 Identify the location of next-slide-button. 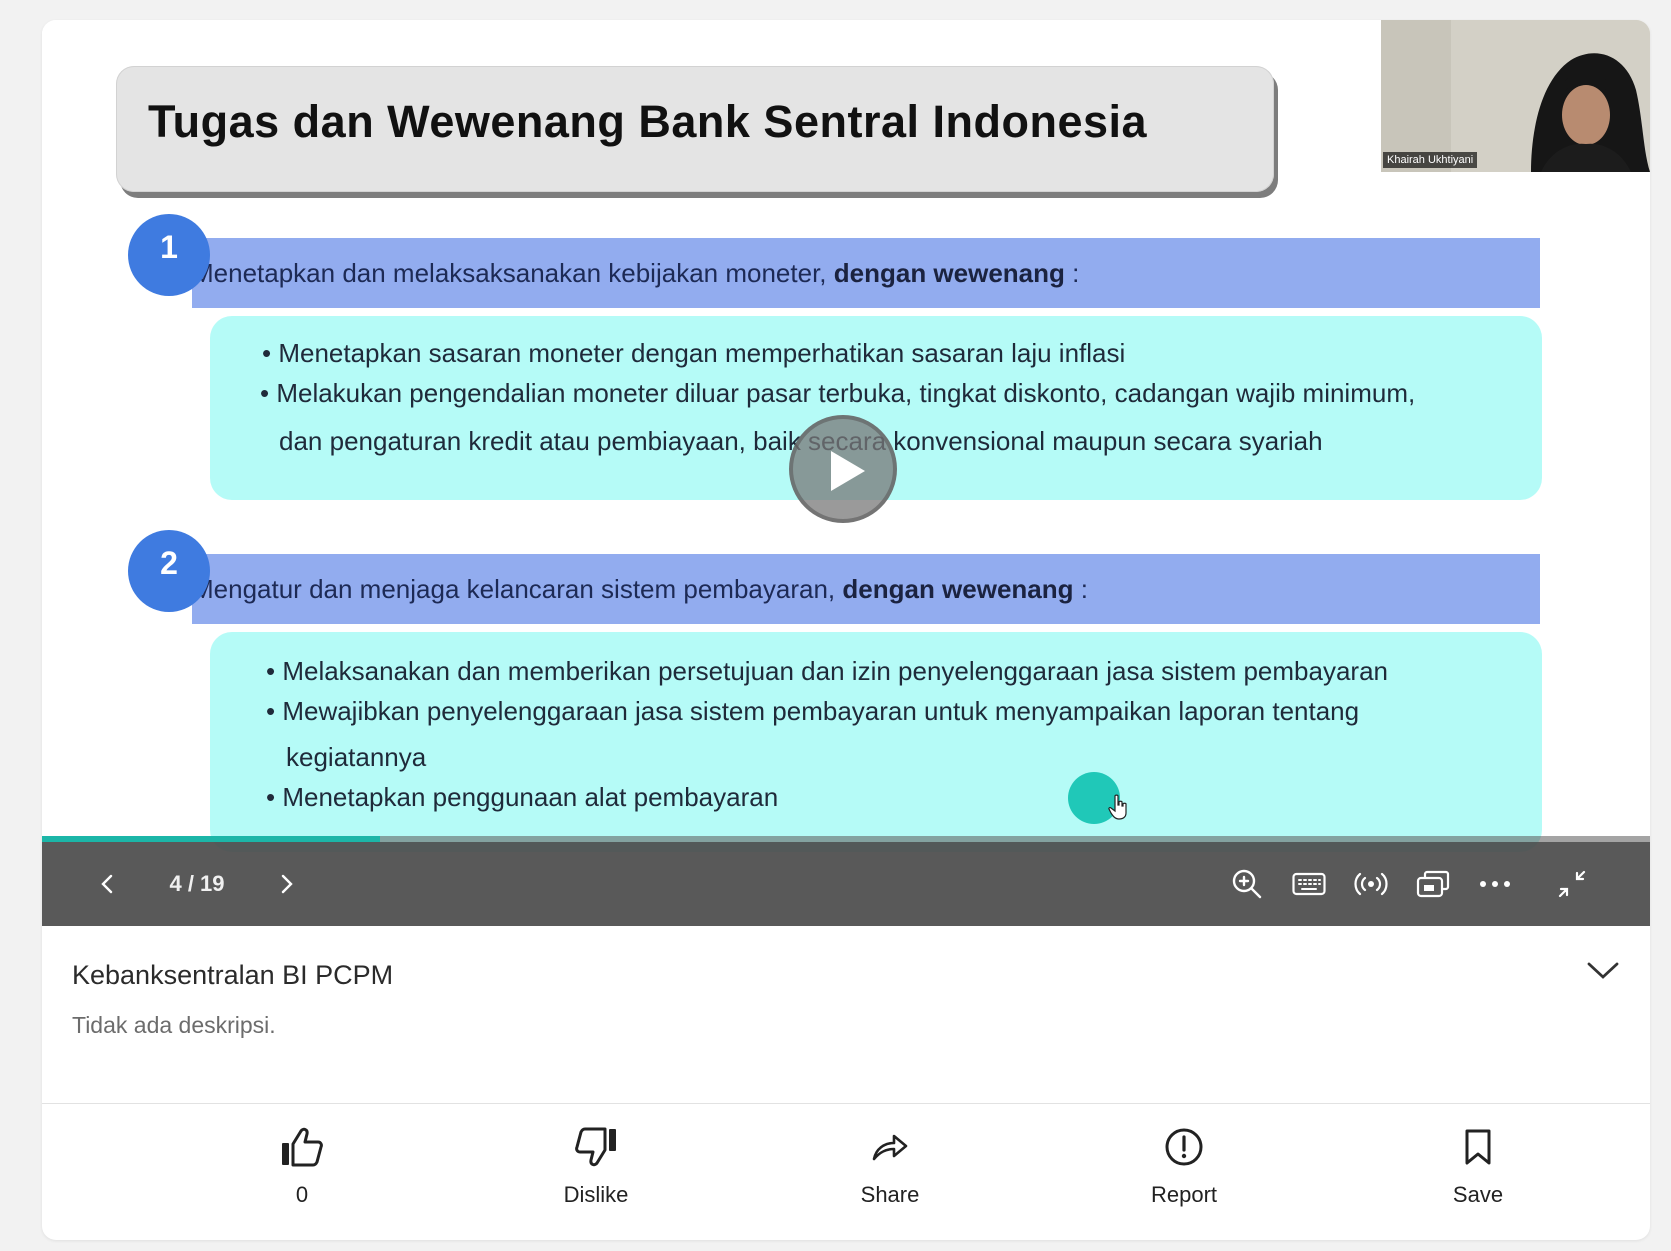
(287, 884).